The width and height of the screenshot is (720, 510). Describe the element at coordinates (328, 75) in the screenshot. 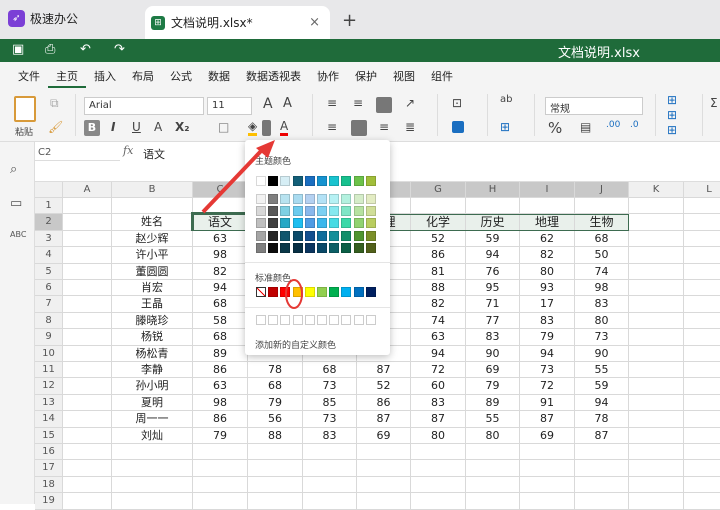

I see `menu-item: 协作` at that location.